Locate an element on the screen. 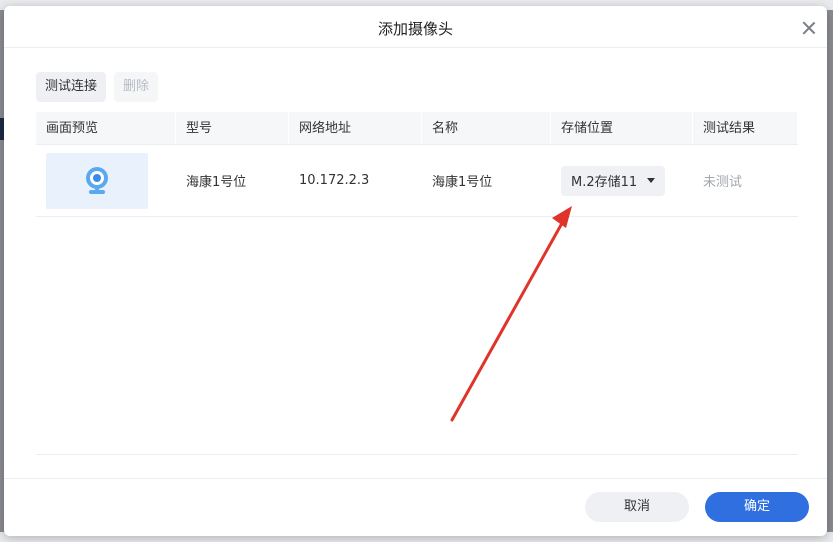  footer-divider is located at coordinates (415, 478).